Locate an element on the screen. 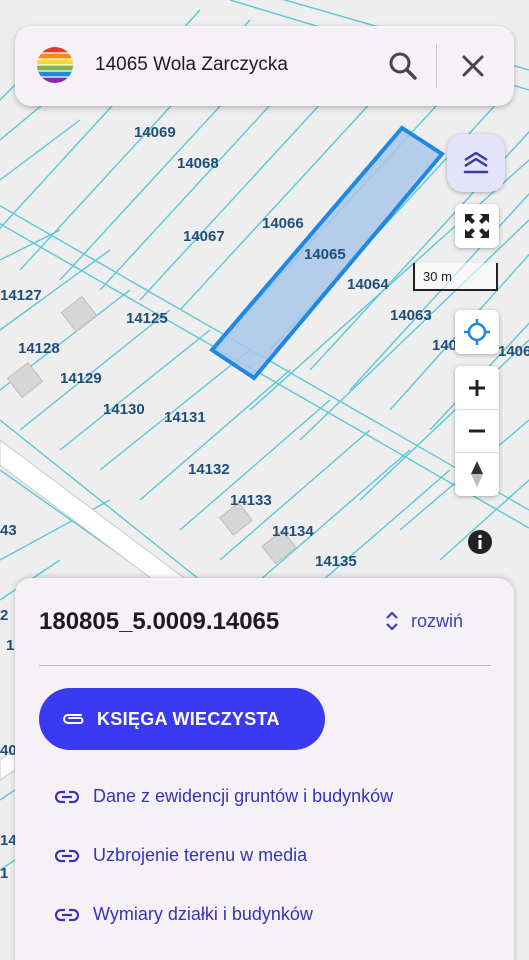 Image resolution: width=529 pixels, height=960 pixels. minus-icon is located at coordinates (477, 431).